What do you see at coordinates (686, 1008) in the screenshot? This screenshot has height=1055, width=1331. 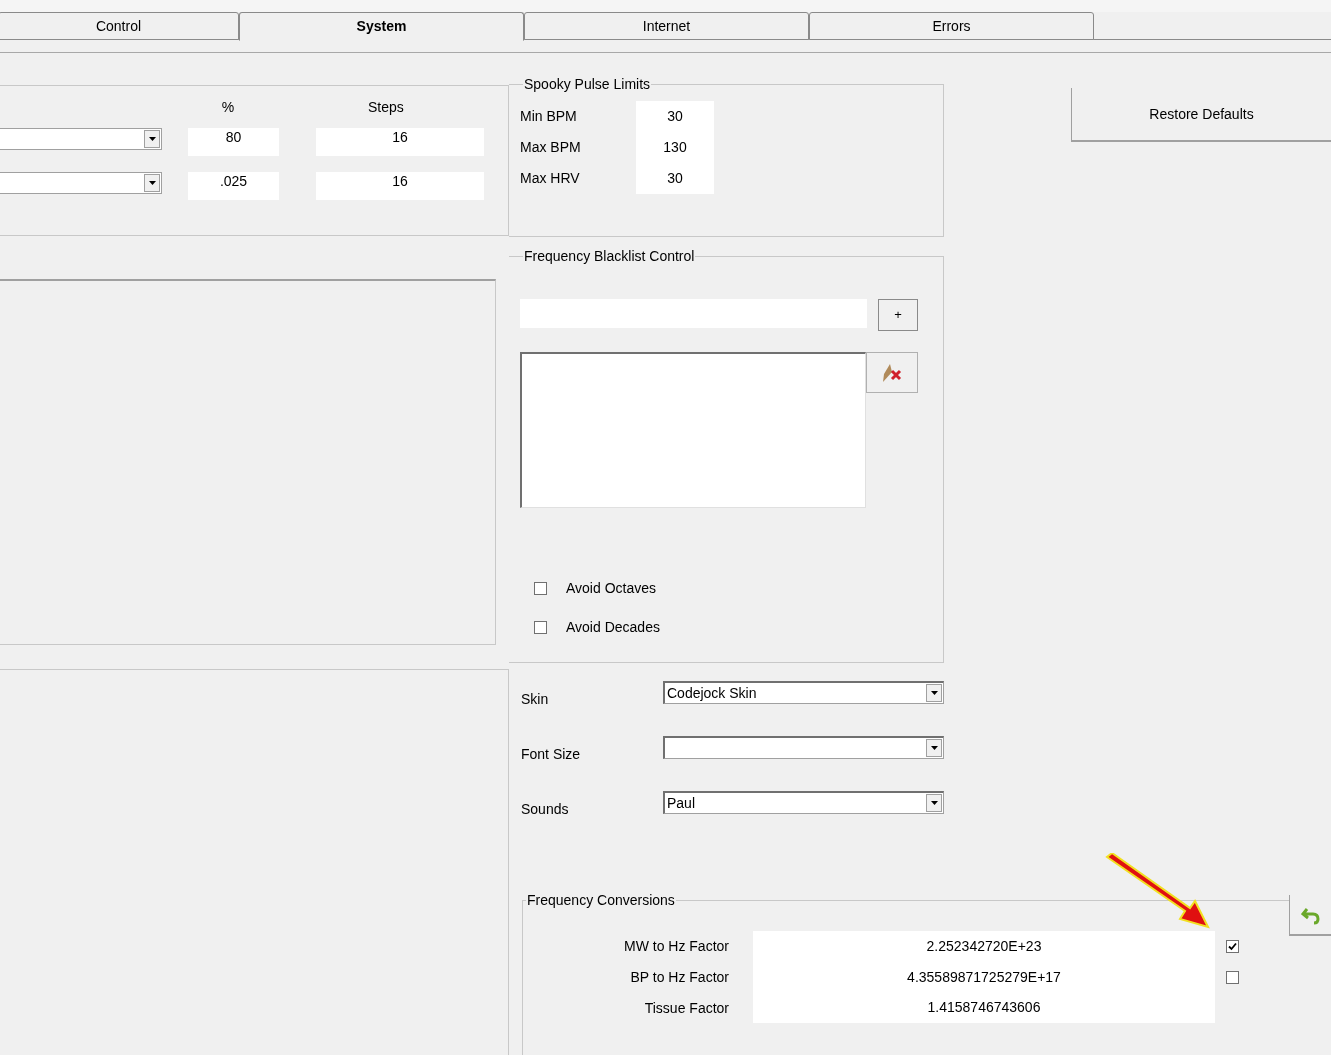 I see `field-label: Tissue Factor` at bounding box center [686, 1008].